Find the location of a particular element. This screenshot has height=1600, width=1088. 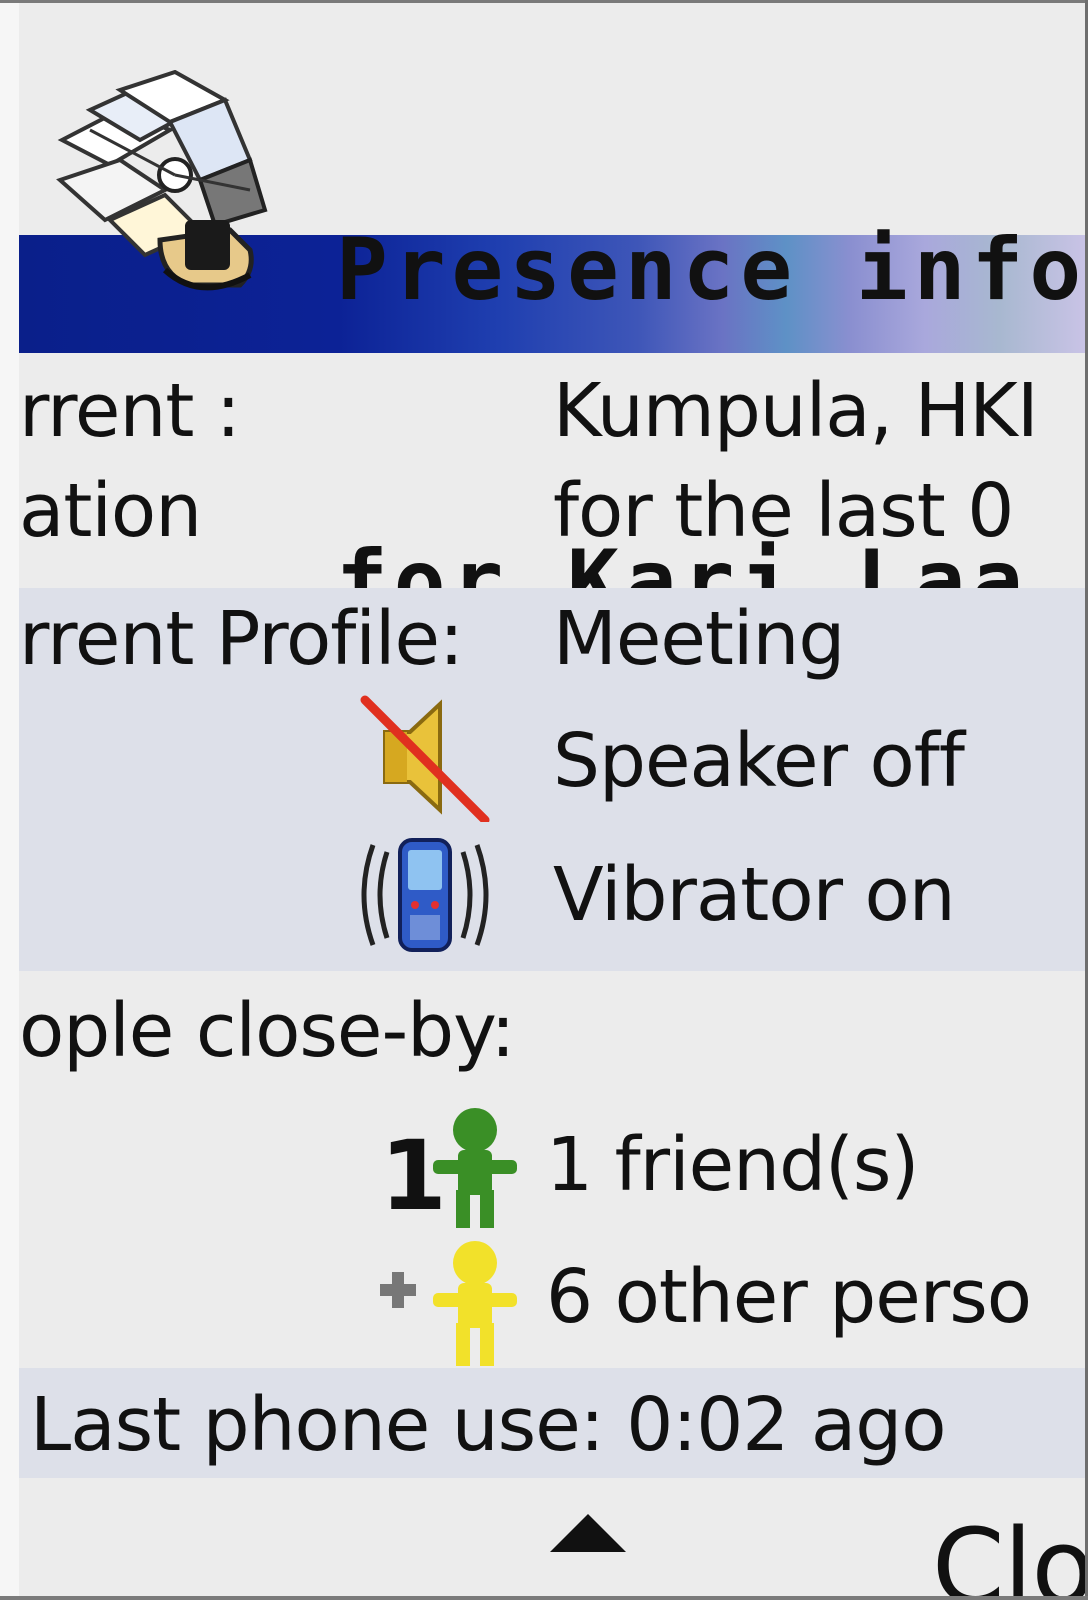

location-label-line-2: ation is located at coordinates (110, 511).